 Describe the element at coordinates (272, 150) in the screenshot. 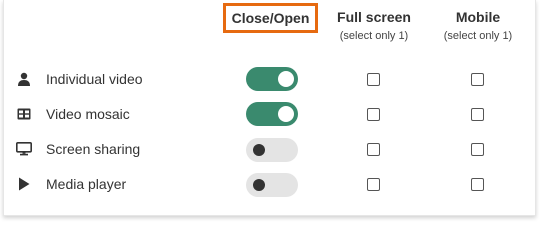

I see `toggle-screen-sharing` at that location.